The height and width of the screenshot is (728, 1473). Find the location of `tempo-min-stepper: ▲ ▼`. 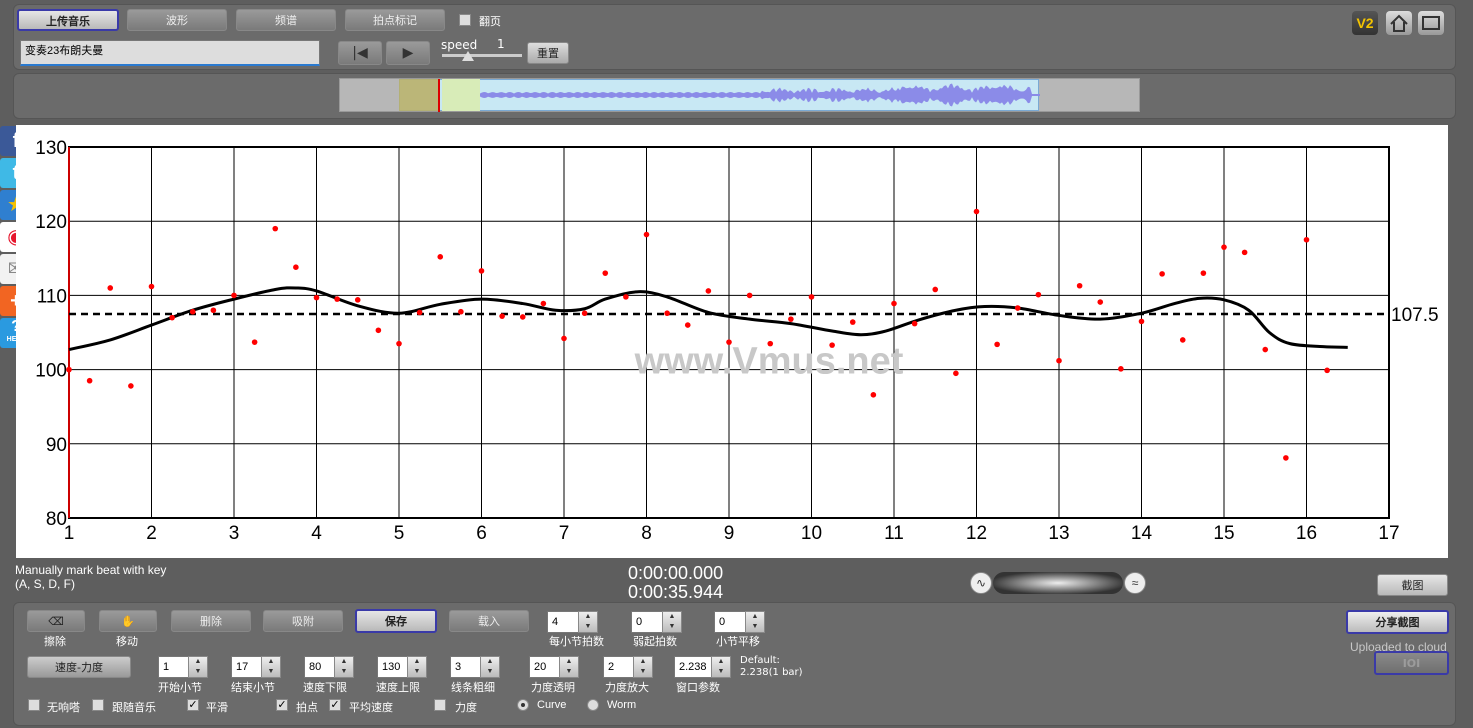

tempo-min-stepper: ▲ ▼ is located at coordinates (344, 667).